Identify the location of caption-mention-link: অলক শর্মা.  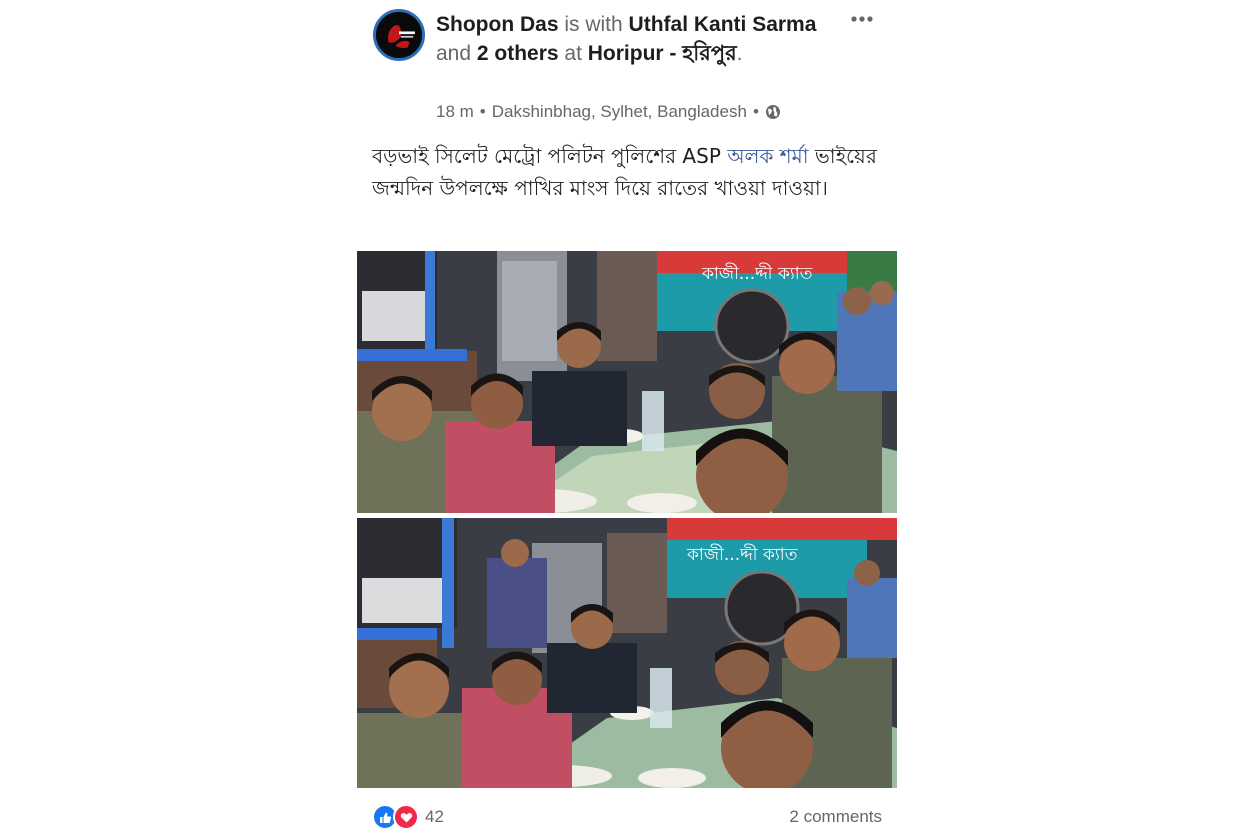
(767, 156).